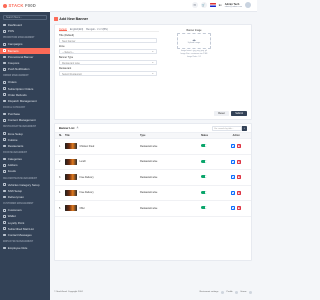  I want to click on row-sl: 4, so click(60, 193).